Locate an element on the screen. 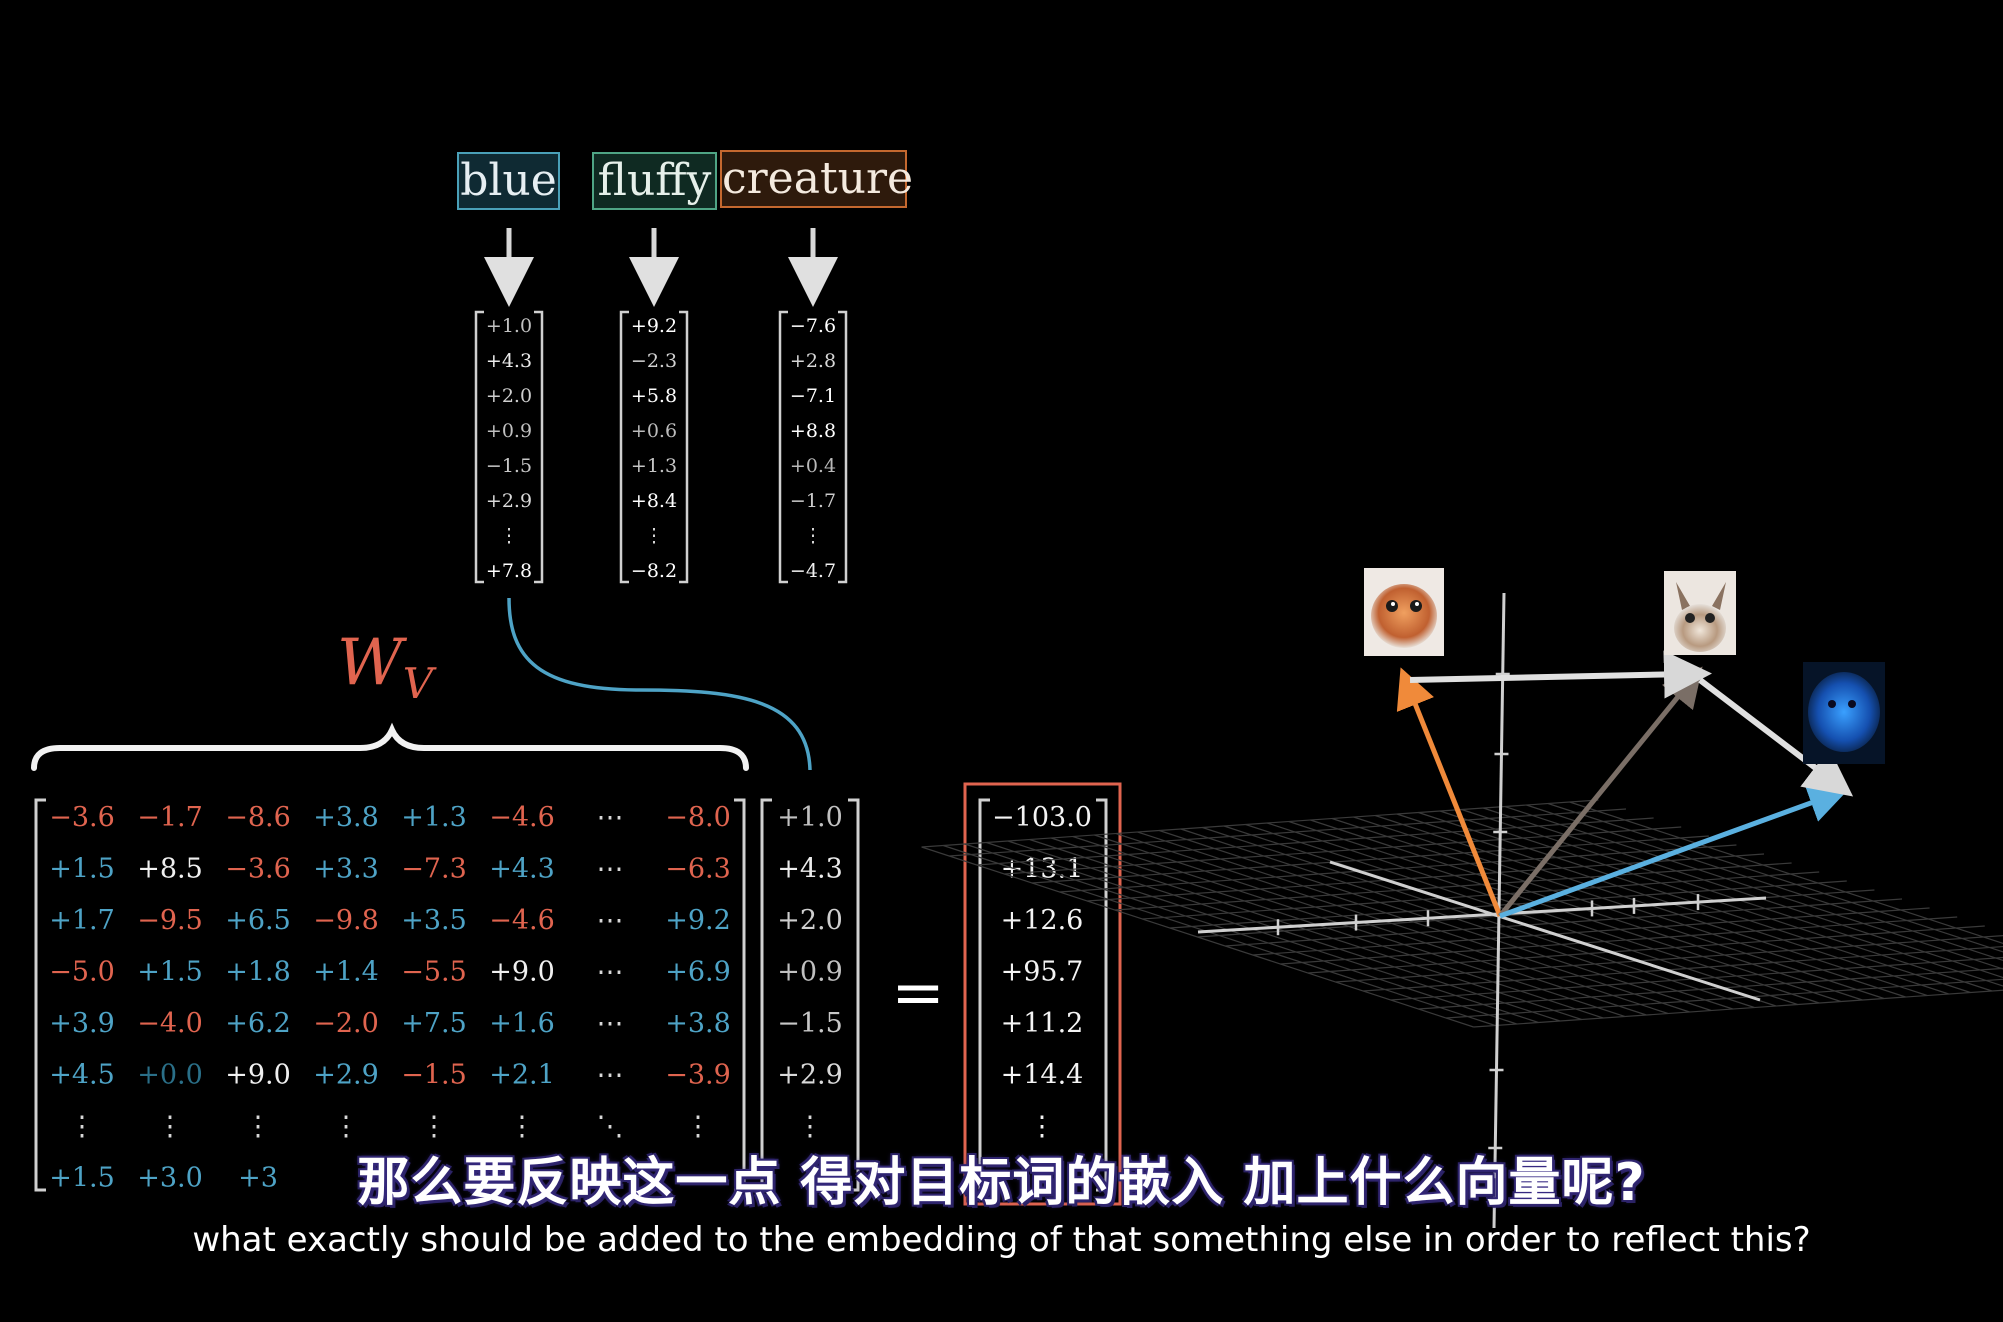 The width and height of the screenshot is (2003, 1322). embedding-value: +0.4 is located at coordinates (813, 466).